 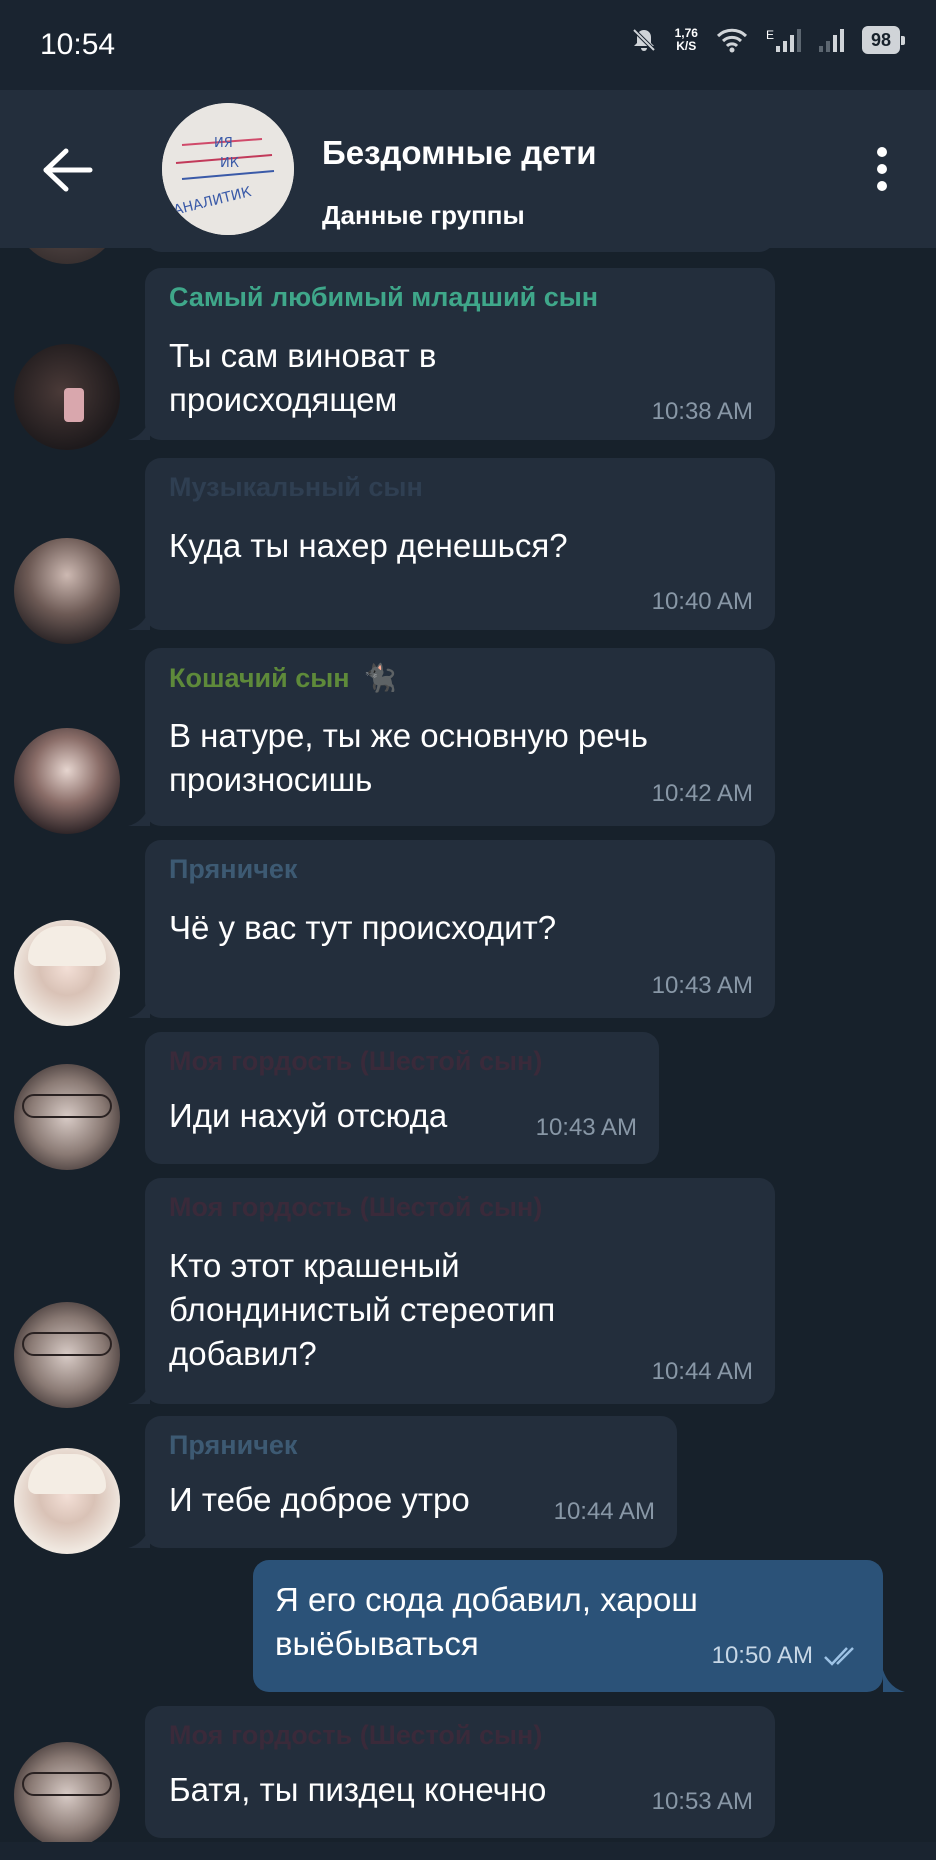 I want to click on message-time: 10:42 AM, so click(x=702, y=793).